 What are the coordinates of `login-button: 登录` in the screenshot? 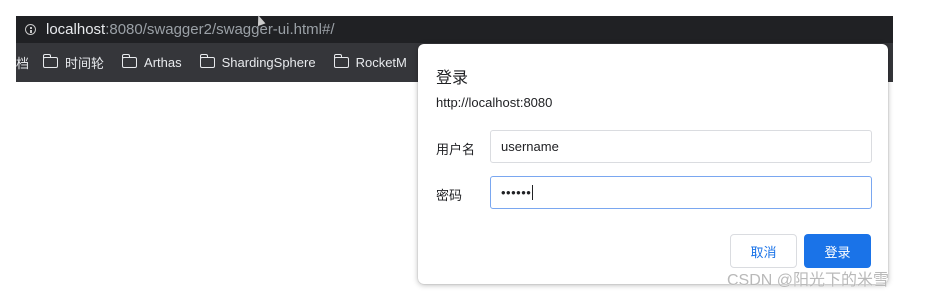 It's located at (837, 251).